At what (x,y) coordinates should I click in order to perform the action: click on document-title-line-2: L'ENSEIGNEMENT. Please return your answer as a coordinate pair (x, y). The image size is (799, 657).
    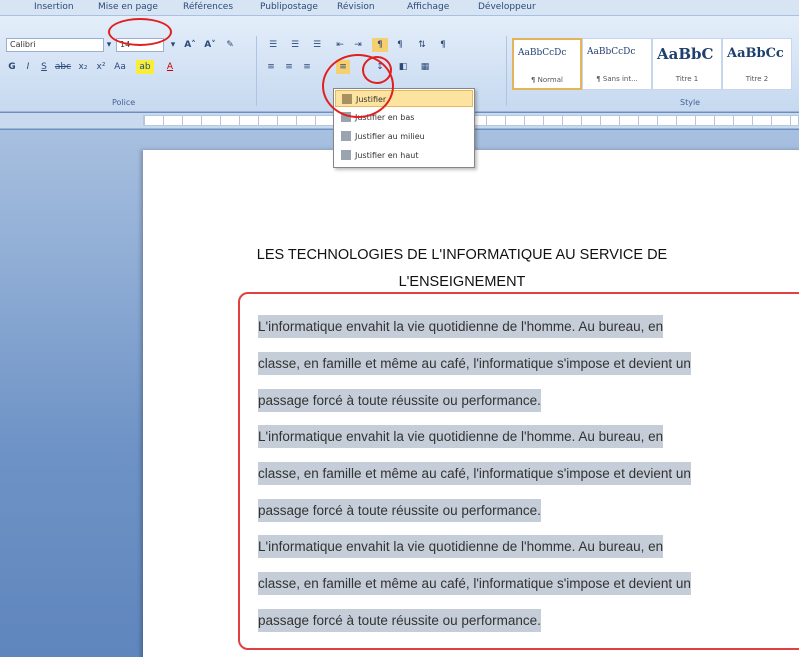
    Looking at the image, I should click on (462, 282).